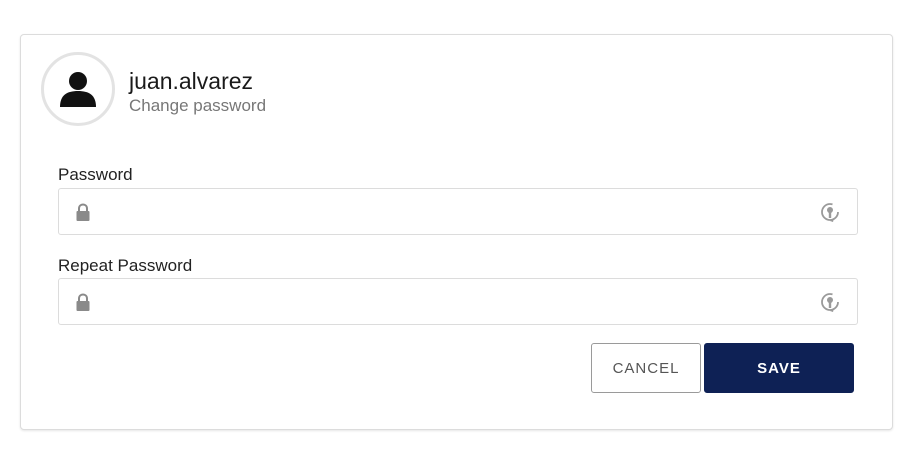 The image size is (922, 460). I want to click on repeat-password-label: Repeat Password, so click(125, 265).